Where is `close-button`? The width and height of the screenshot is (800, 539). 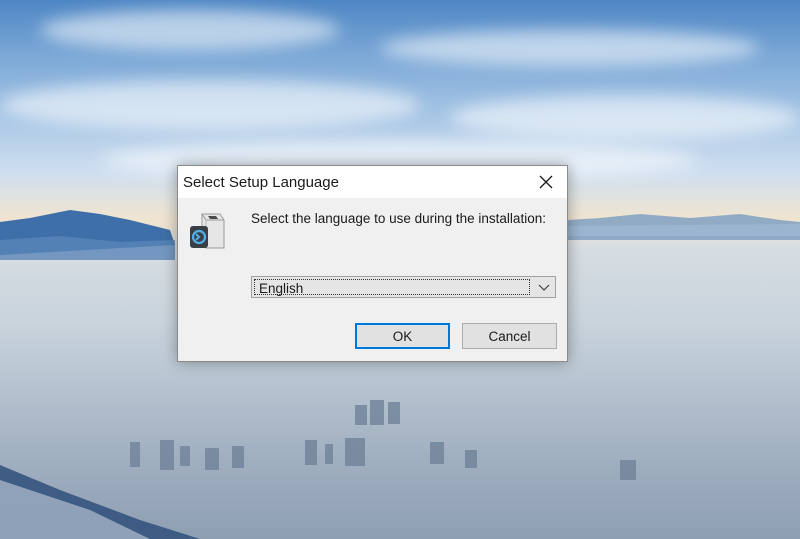 close-button is located at coordinates (546, 182).